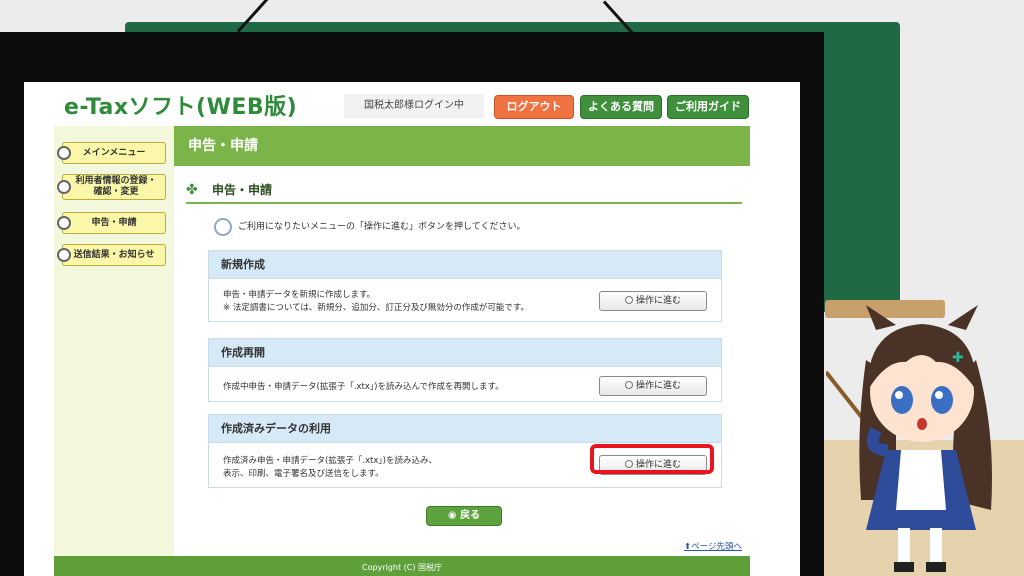  I want to click on chevron-circle-icon: ◉, so click(454, 515).